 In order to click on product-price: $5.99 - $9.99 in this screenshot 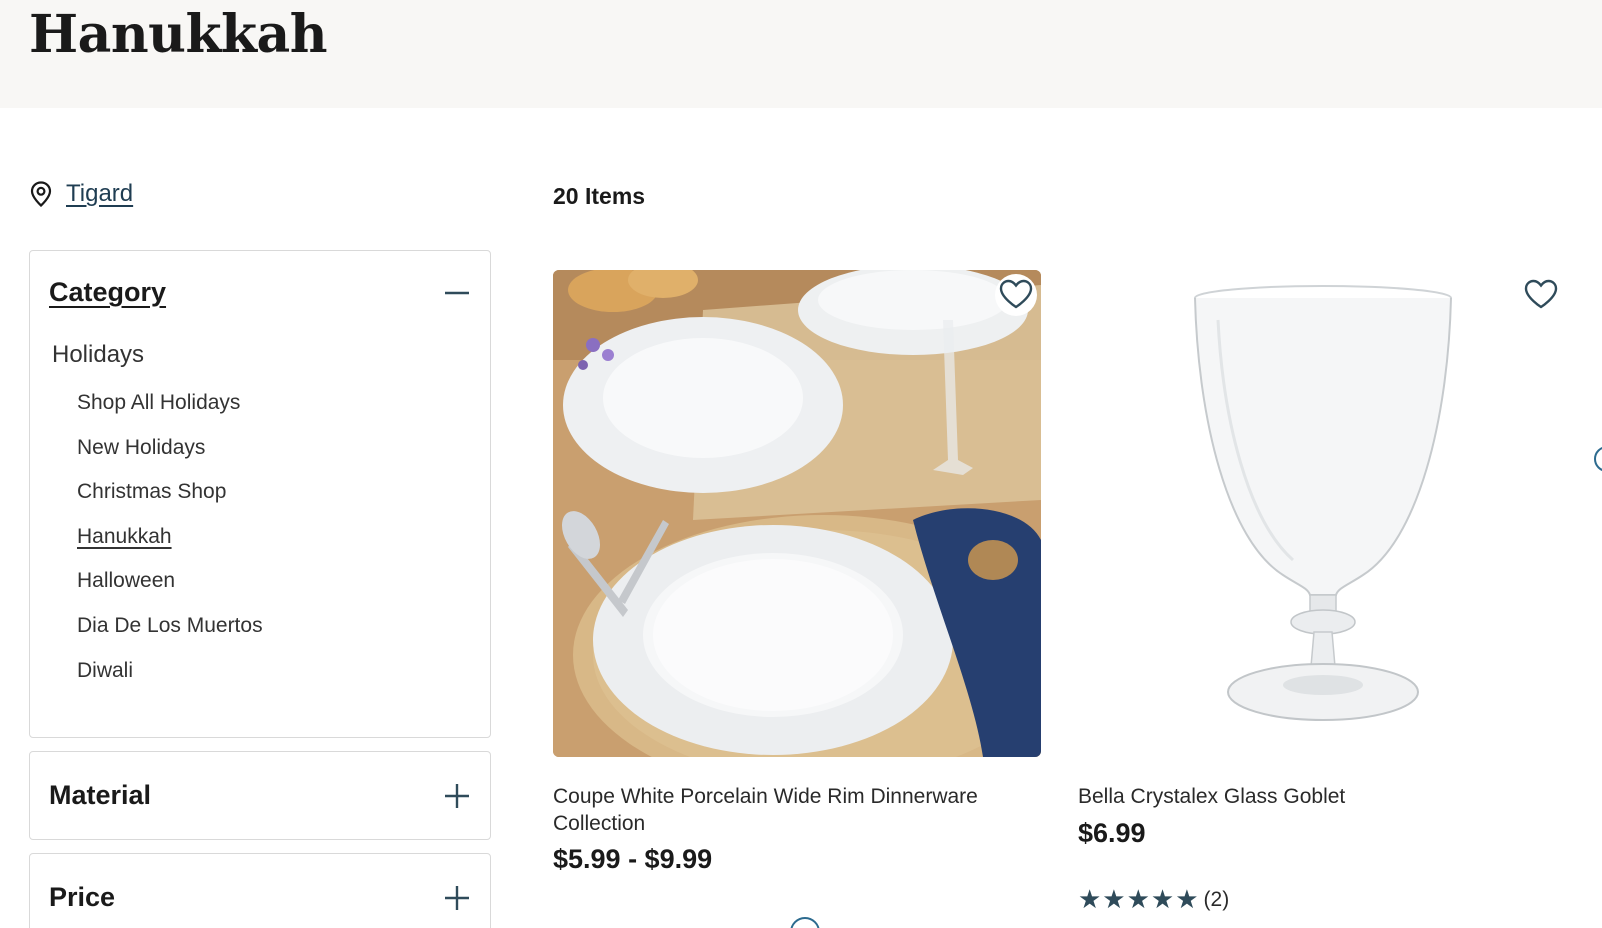, I will do `click(633, 859)`.